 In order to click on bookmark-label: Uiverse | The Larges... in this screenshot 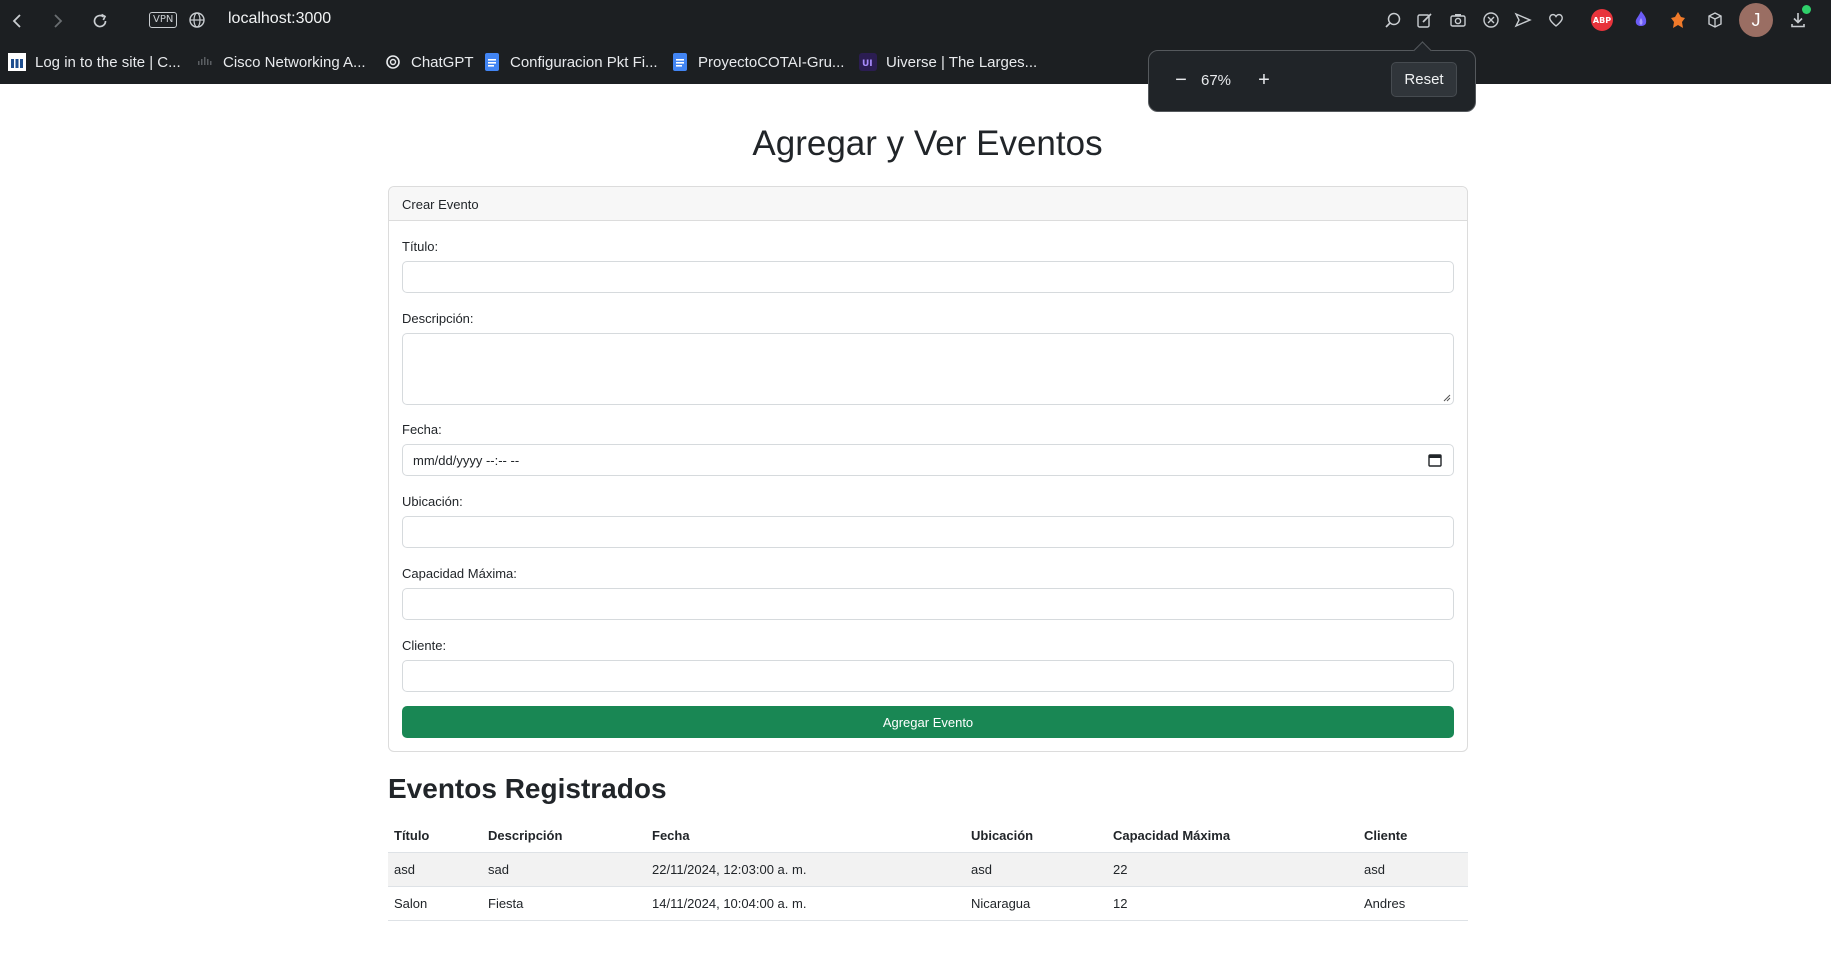, I will do `click(962, 62)`.